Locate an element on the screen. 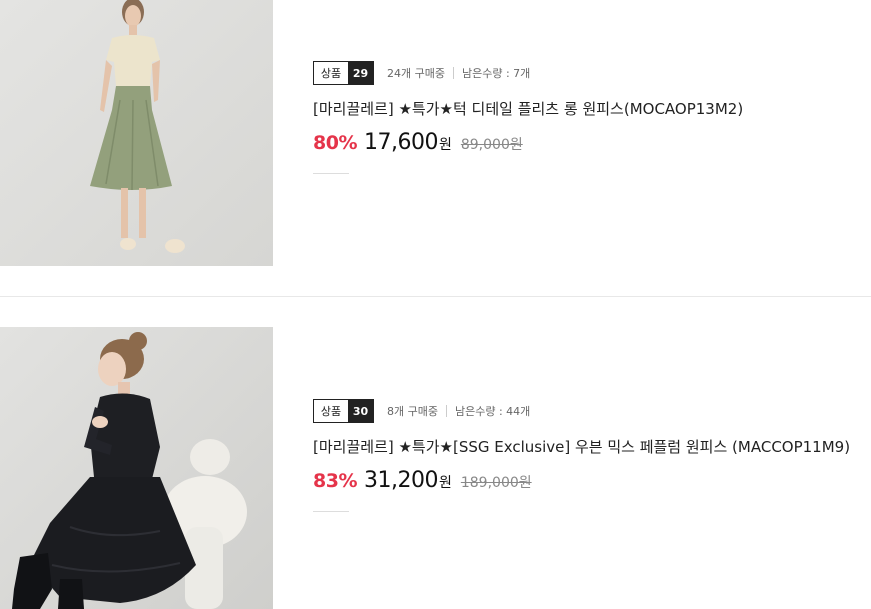  lot-badge-number: 29 is located at coordinates (360, 73).